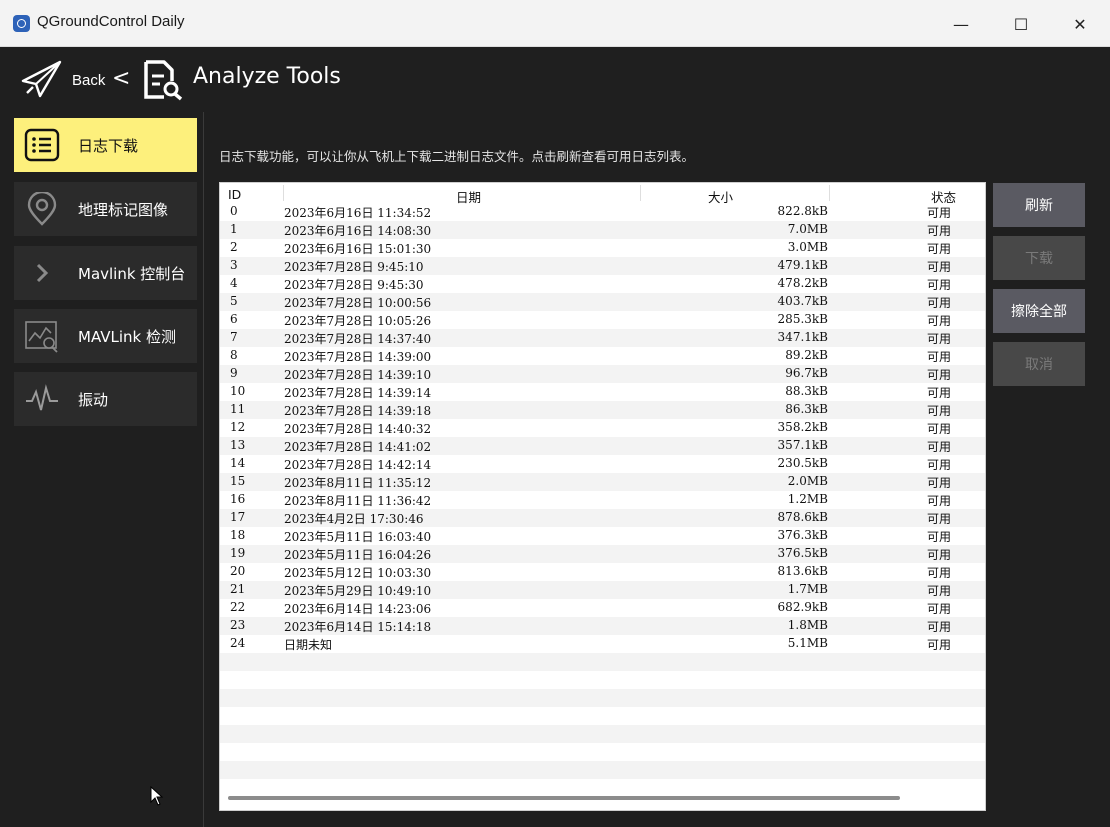  I want to click on cell-date: 2023年6月14日 14:23:06, so click(358, 609).